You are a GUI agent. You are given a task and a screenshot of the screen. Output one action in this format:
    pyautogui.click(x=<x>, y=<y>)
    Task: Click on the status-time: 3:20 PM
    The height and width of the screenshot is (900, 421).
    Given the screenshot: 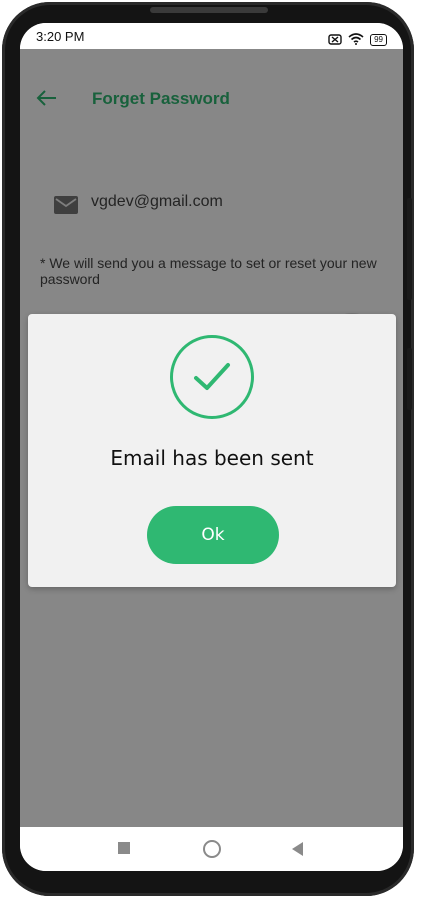 What is the action you would take?
    pyautogui.click(x=60, y=36)
    